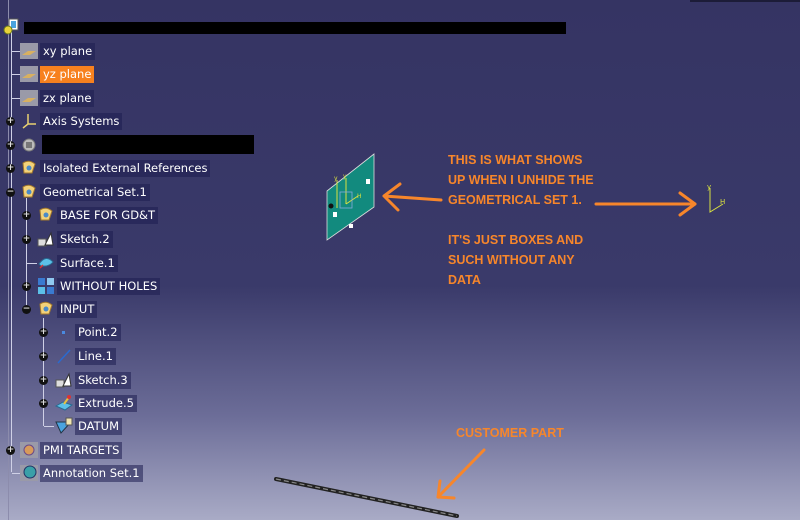 This screenshot has width=800, height=520. Describe the element at coordinates (67, 98) in the screenshot. I see `tree-item-label: zx plane` at that location.